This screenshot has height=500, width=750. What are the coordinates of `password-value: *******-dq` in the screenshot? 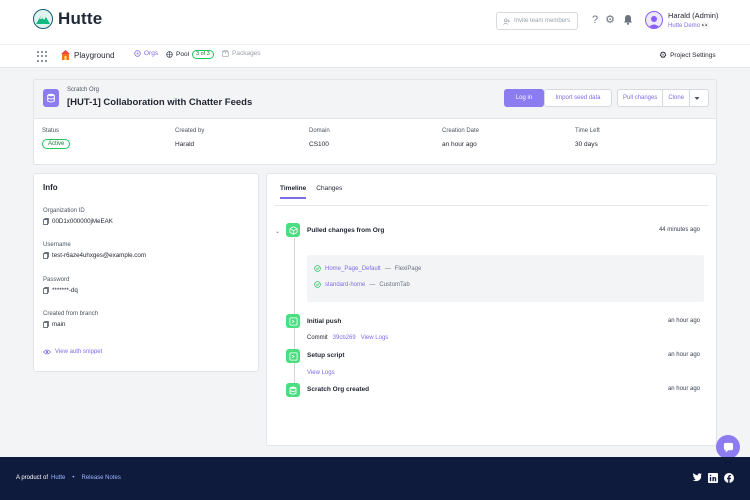 It's located at (65, 290).